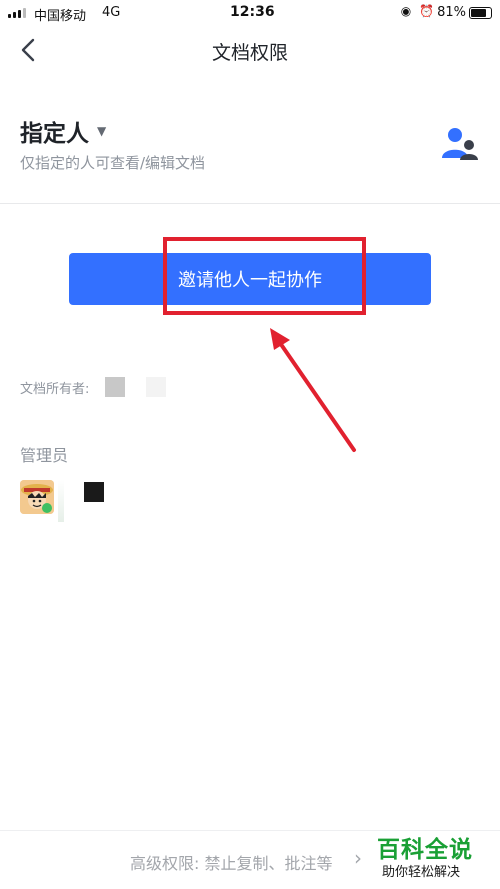 The width and height of the screenshot is (500, 889). Describe the element at coordinates (55, 389) in the screenshot. I see `owner-label: 文档所有者:` at that location.